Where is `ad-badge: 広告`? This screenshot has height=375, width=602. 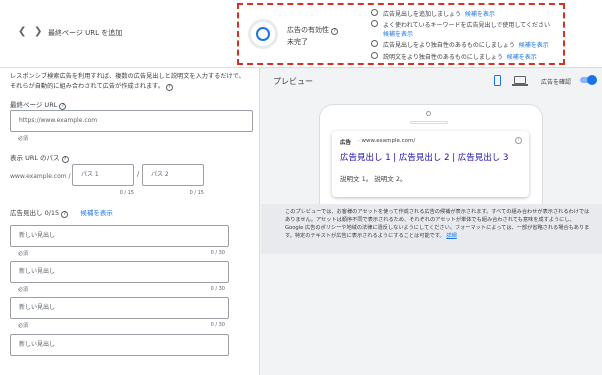
ad-badge: 広告 is located at coordinates (346, 143).